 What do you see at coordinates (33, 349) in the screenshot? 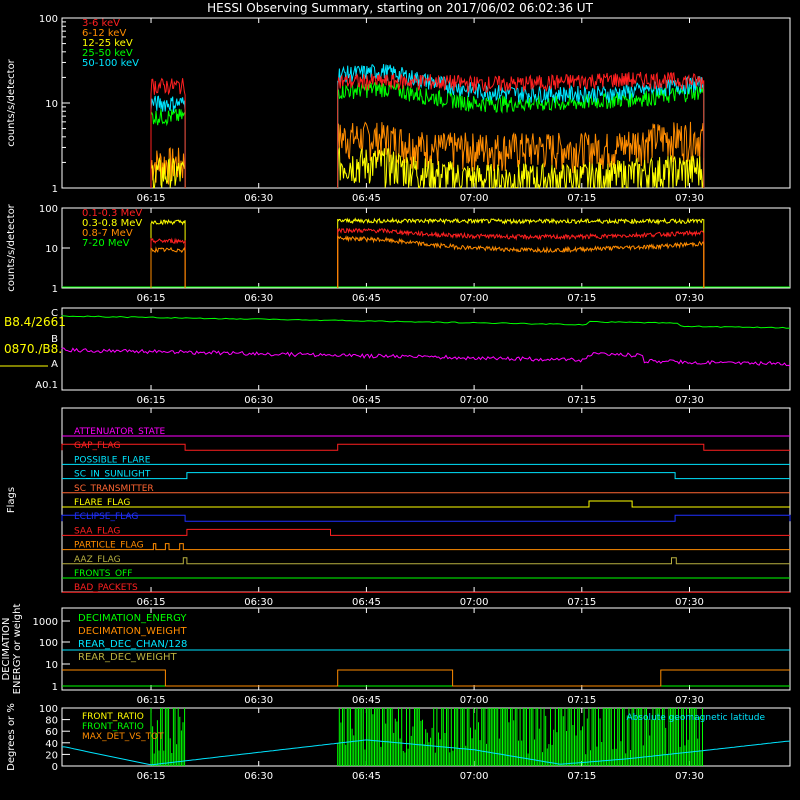
I see `goes-level-label: 0870./B8.` at bounding box center [33, 349].